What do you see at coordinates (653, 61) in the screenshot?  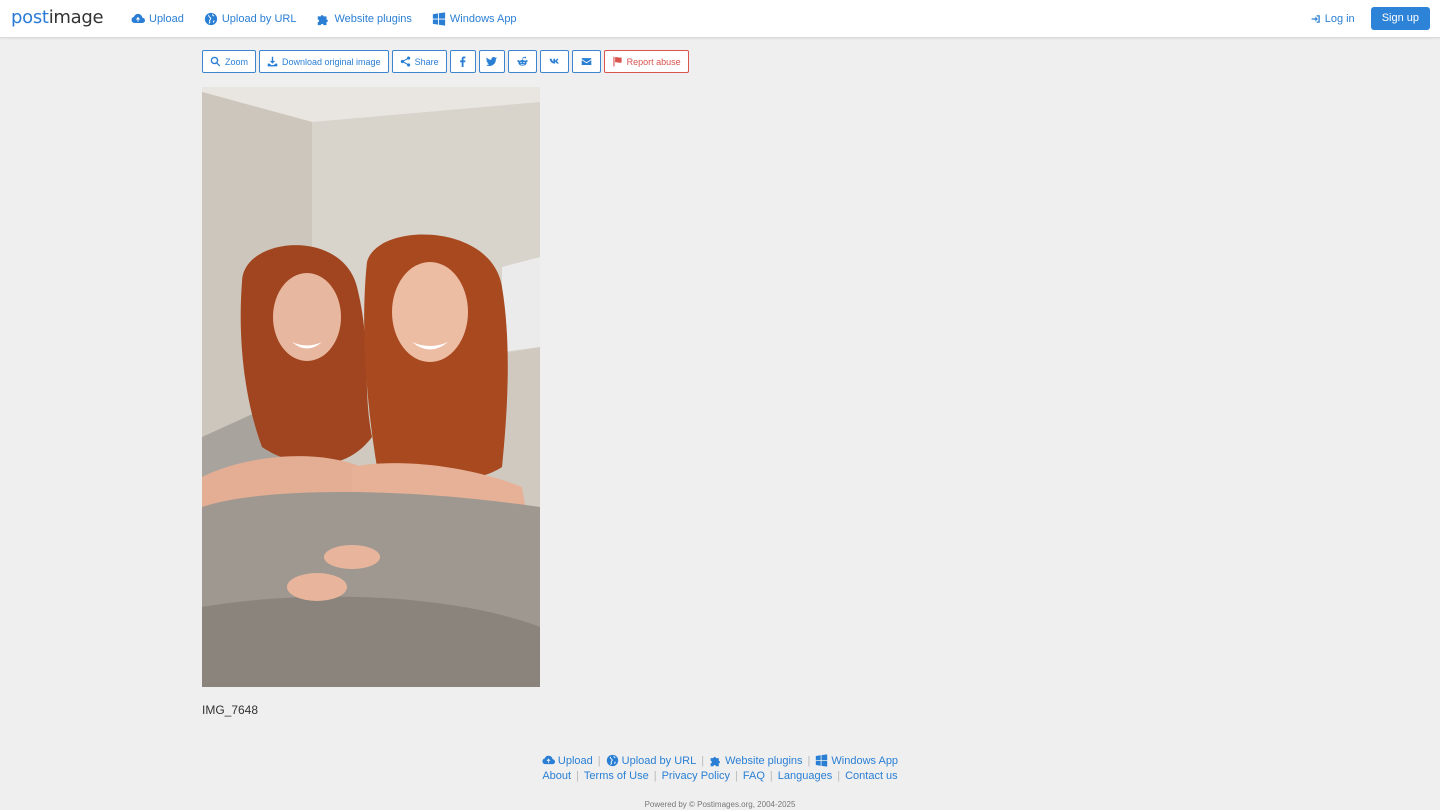 I see `report-abuse-label: Report abuse` at bounding box center [653, 61].